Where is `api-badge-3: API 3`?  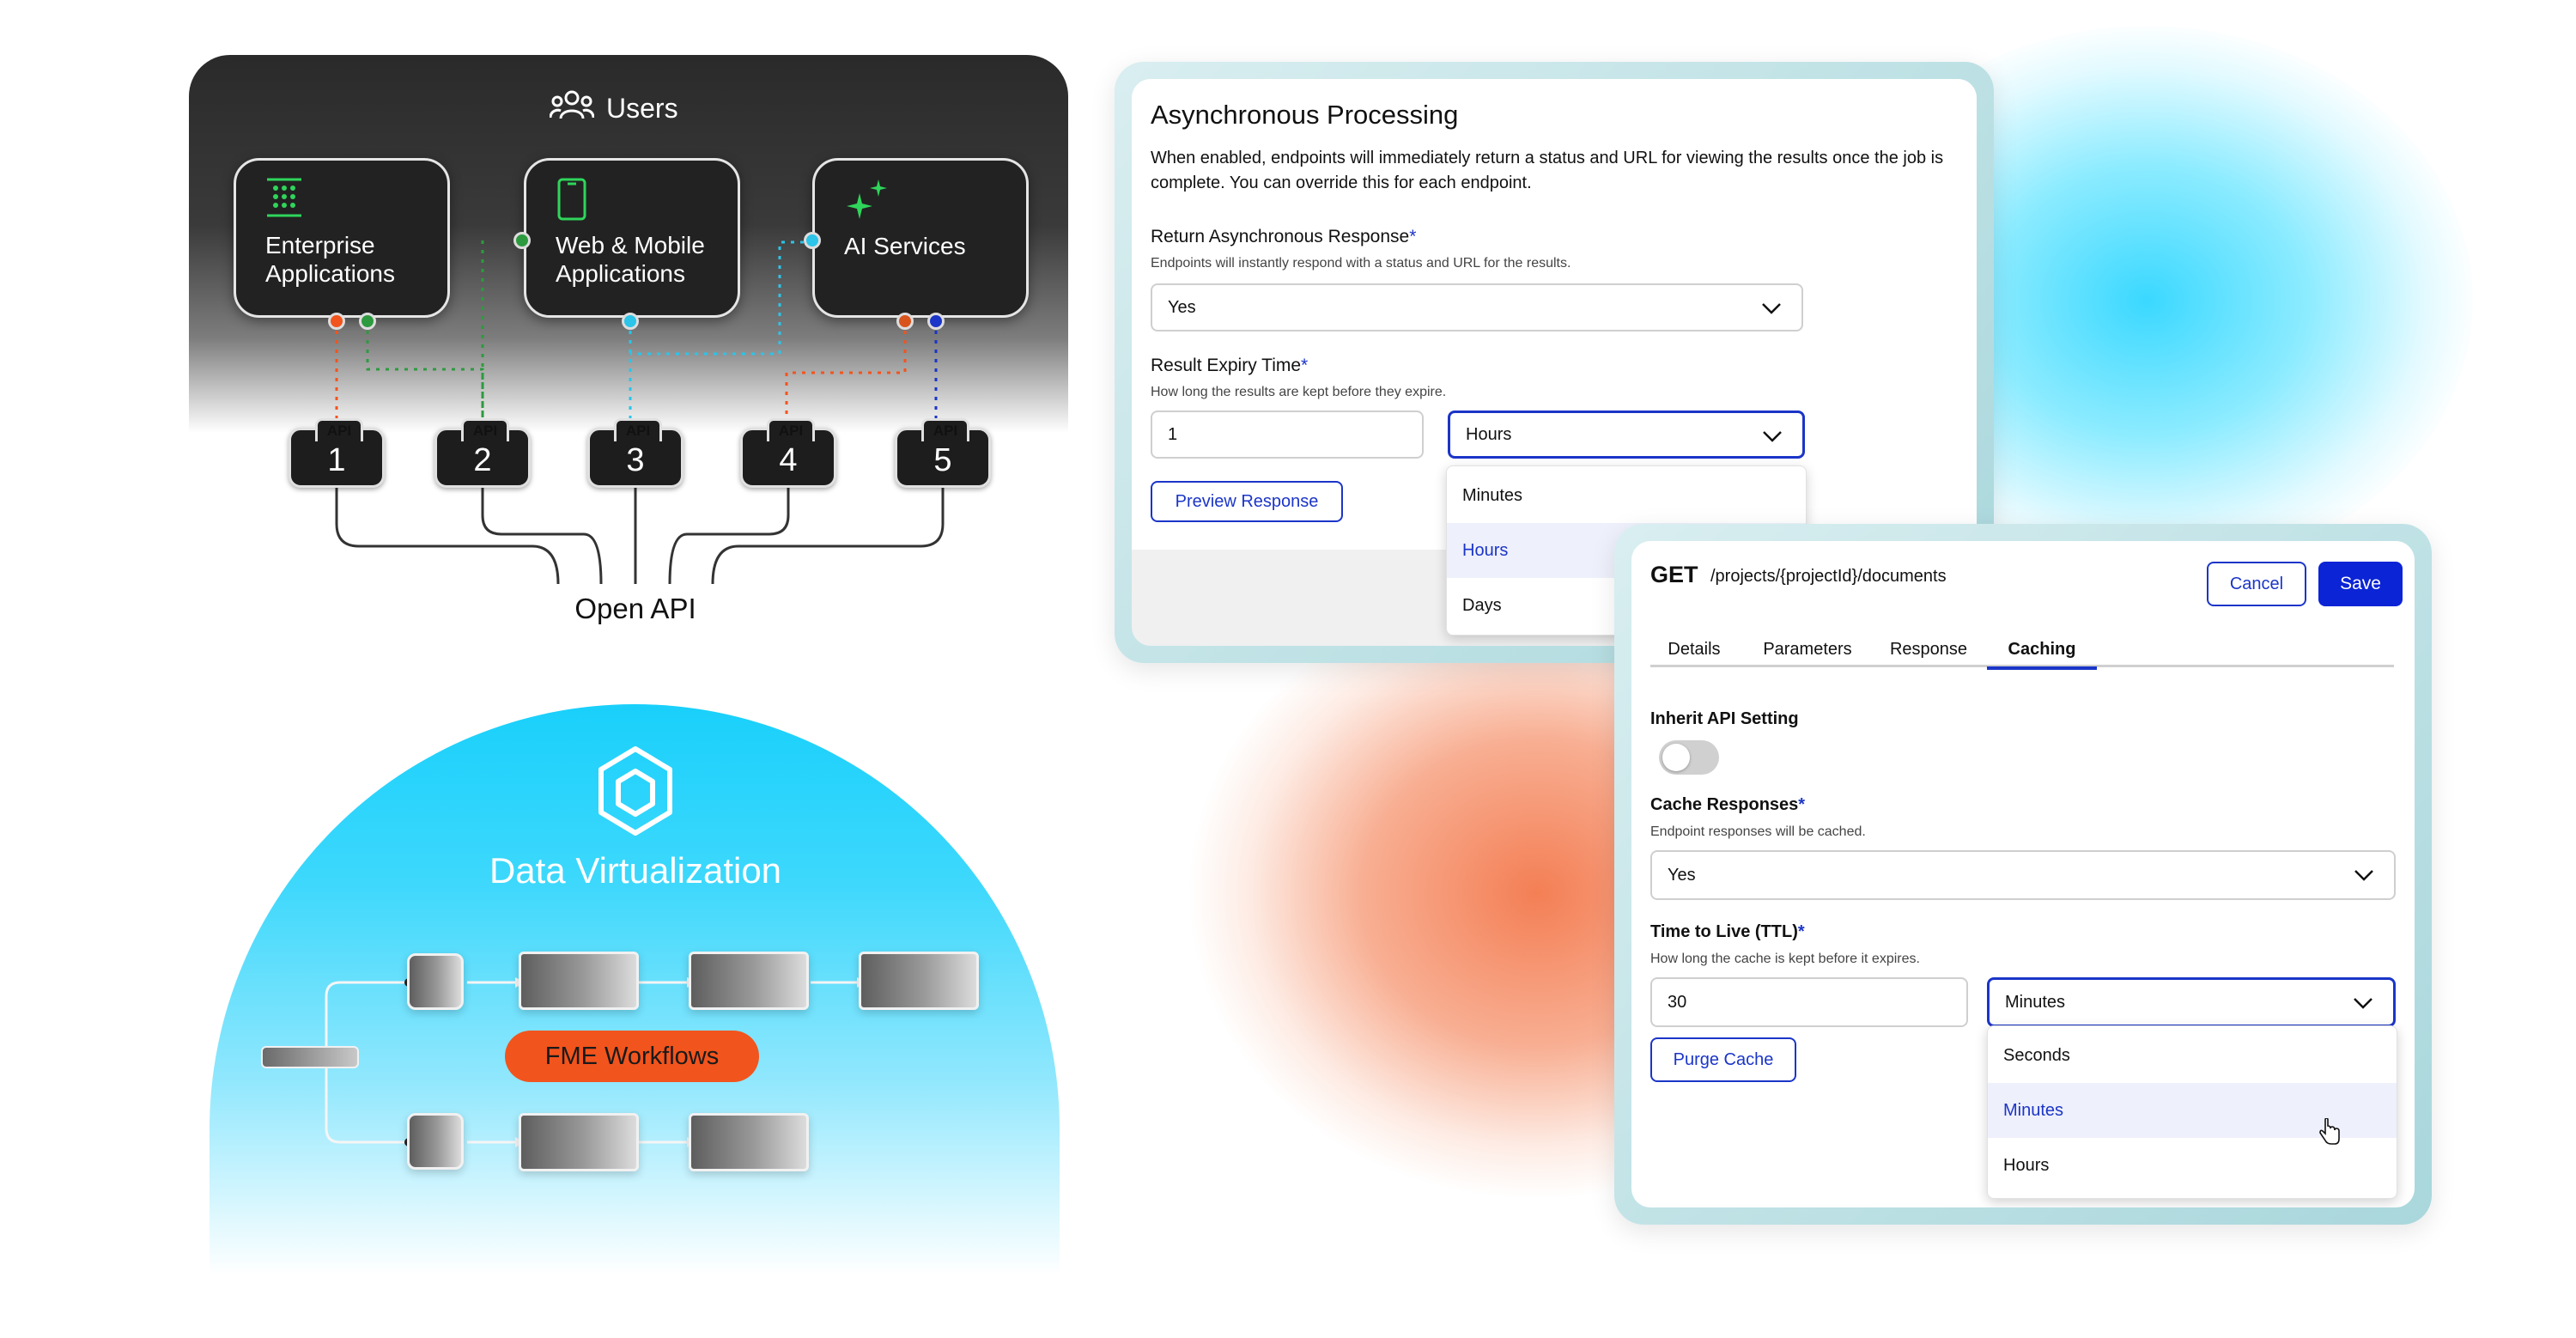
api-badge-3: API 3 is located at coordinates (635, 453).